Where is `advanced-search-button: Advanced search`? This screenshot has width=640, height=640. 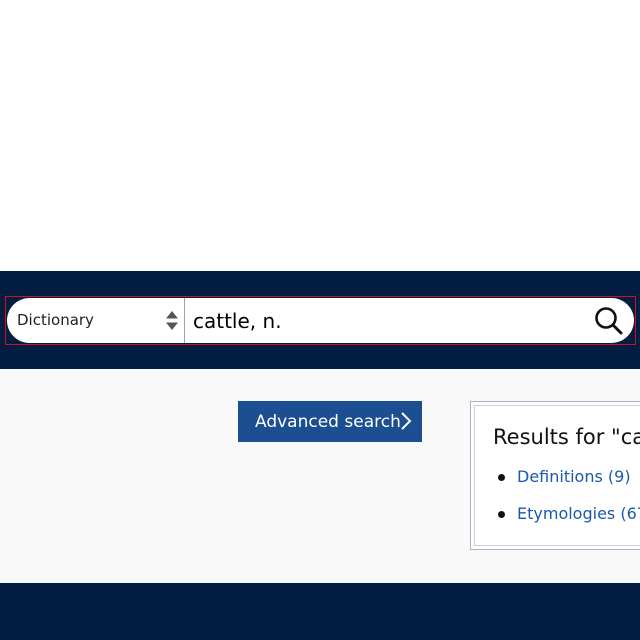 advanced-search-button: Advanced search is located at coordinates (330, 421).